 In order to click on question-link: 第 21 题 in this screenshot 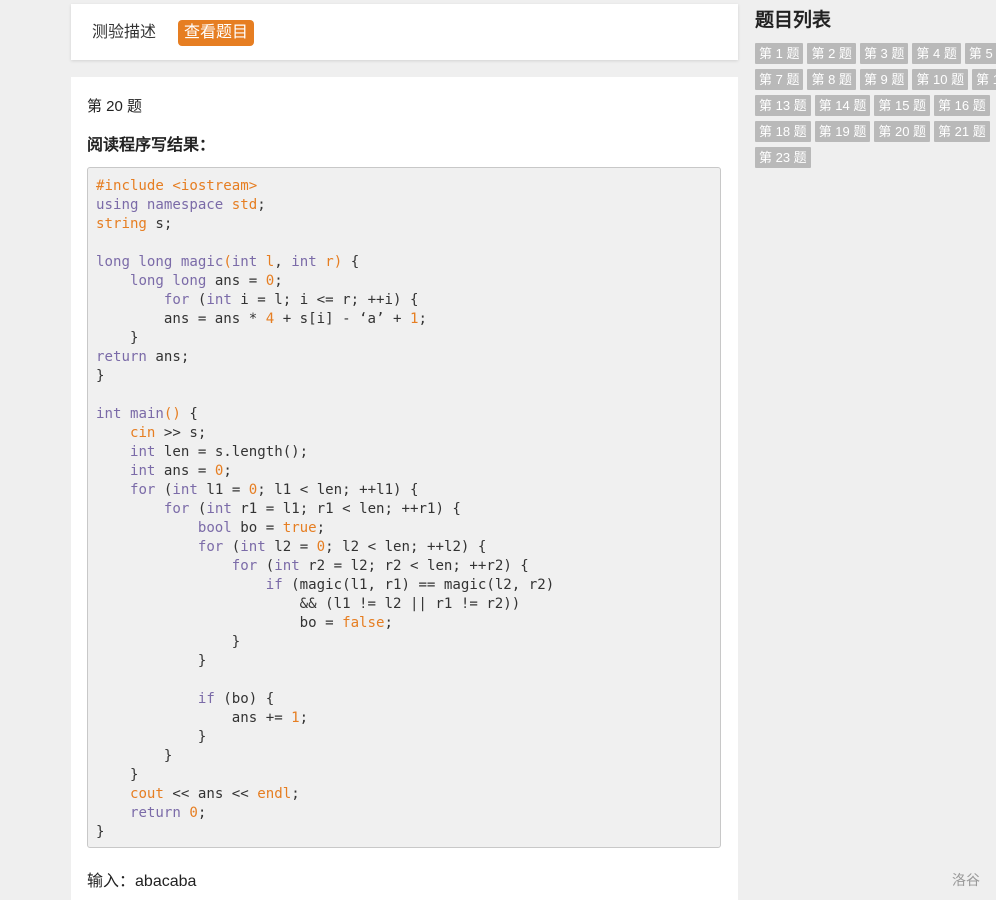, I will do `click(962, 131)`.